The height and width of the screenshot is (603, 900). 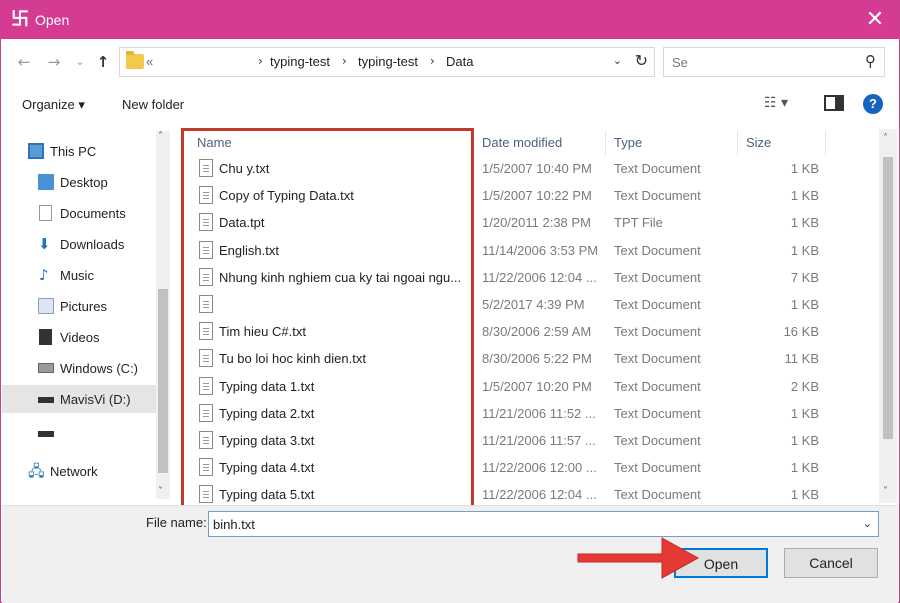 I want to click on file-name: Chu y.txt, so click(x=244, y=168).